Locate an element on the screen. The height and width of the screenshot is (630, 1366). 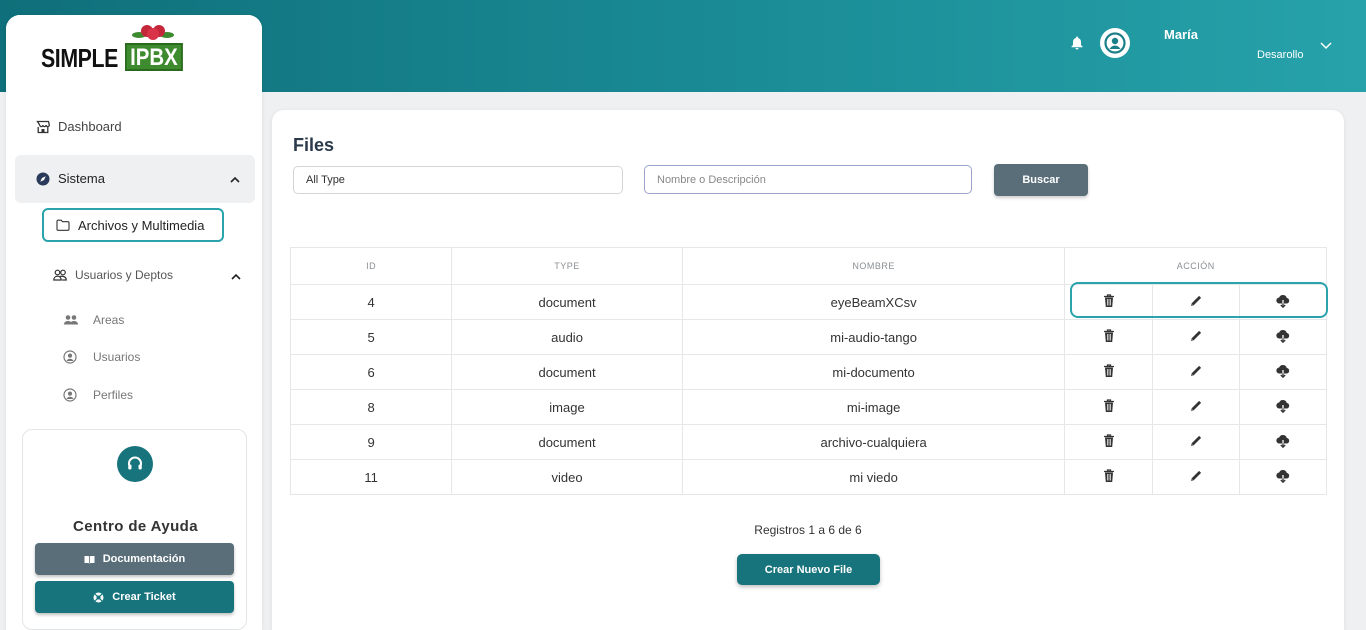
sidebar-item-usuarios-deptos: Usuarios y Deptos is located at coordinates (113, 275).